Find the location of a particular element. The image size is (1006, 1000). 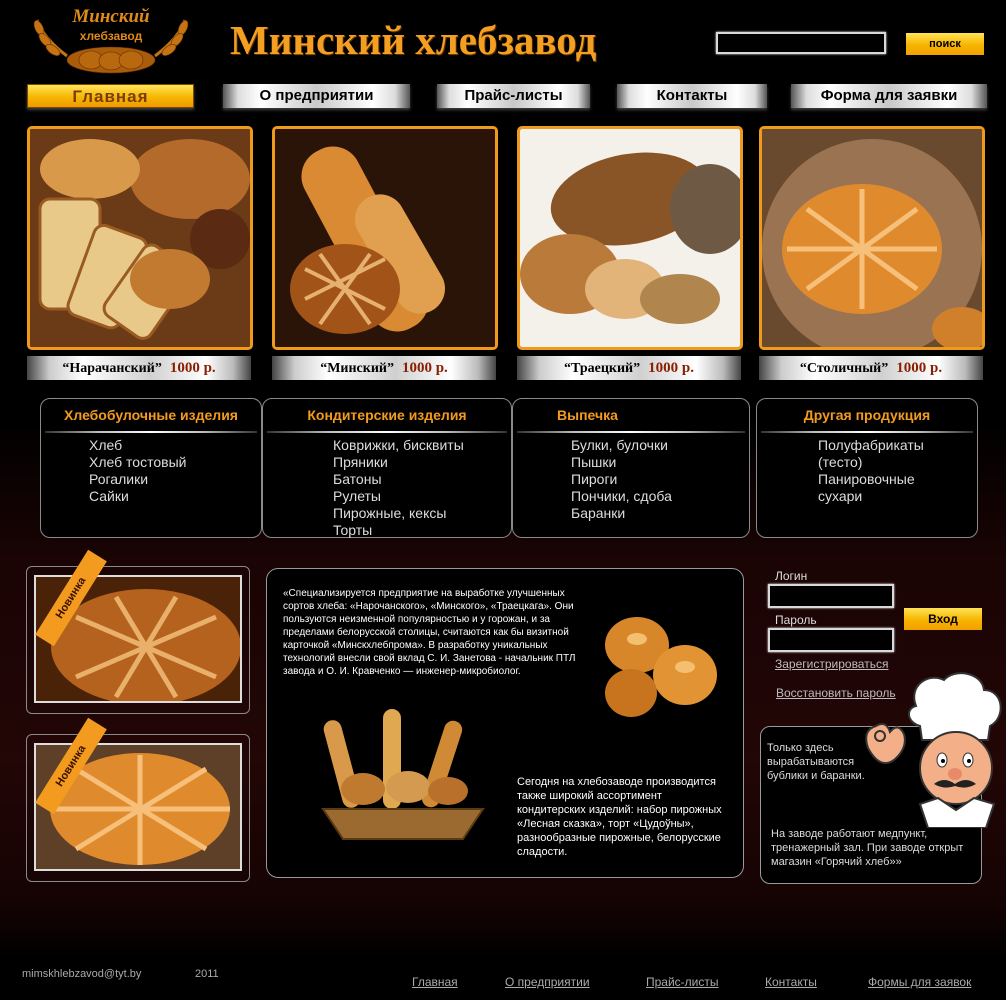

list-item: сухари is located at coordinates (871, 496).